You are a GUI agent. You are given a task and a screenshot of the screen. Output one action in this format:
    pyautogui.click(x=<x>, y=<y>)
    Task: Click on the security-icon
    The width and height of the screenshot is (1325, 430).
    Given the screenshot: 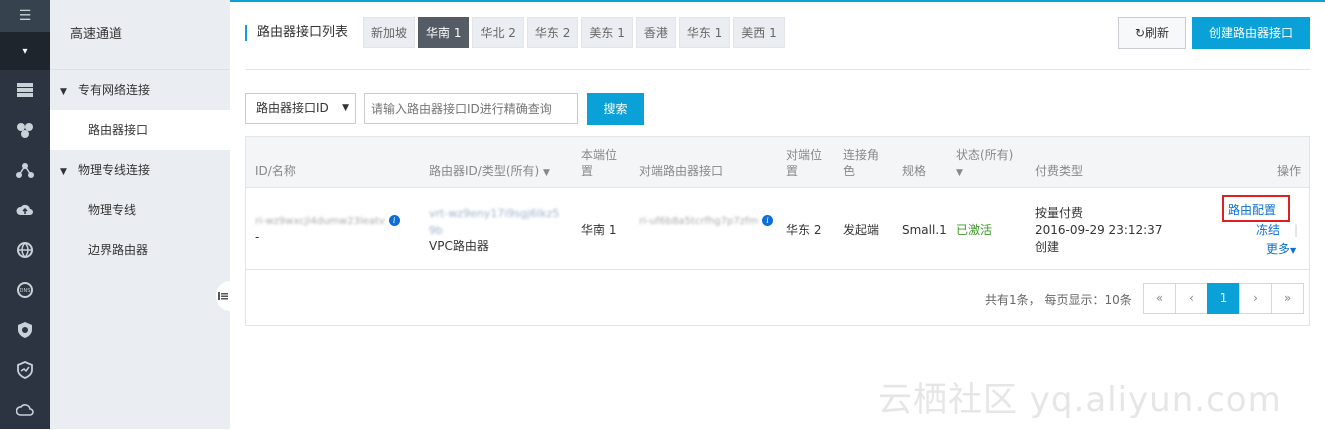 What is the action you would take?
    pyautogui.click(x=25, y=370)
    